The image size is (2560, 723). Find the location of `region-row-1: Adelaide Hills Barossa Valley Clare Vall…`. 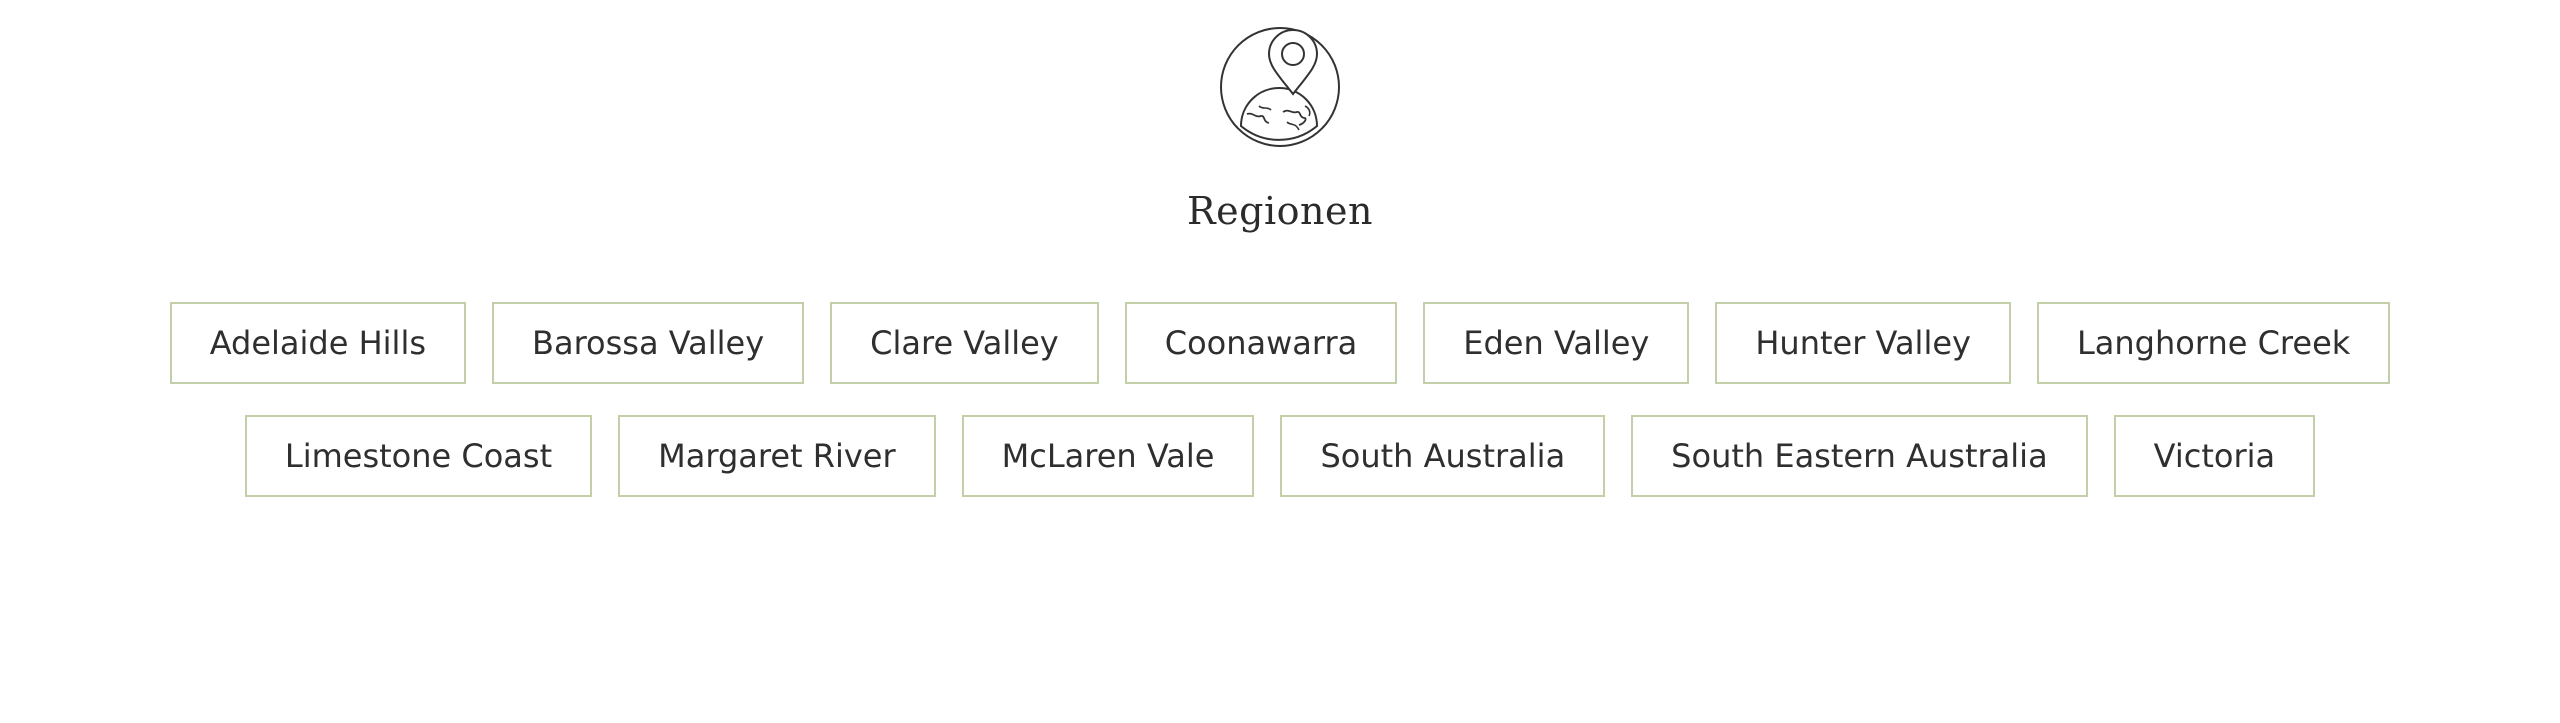

region-row-1: Adelaide Hills Barossa Valley Clare Vall… is located at coordinates (1280, 343).